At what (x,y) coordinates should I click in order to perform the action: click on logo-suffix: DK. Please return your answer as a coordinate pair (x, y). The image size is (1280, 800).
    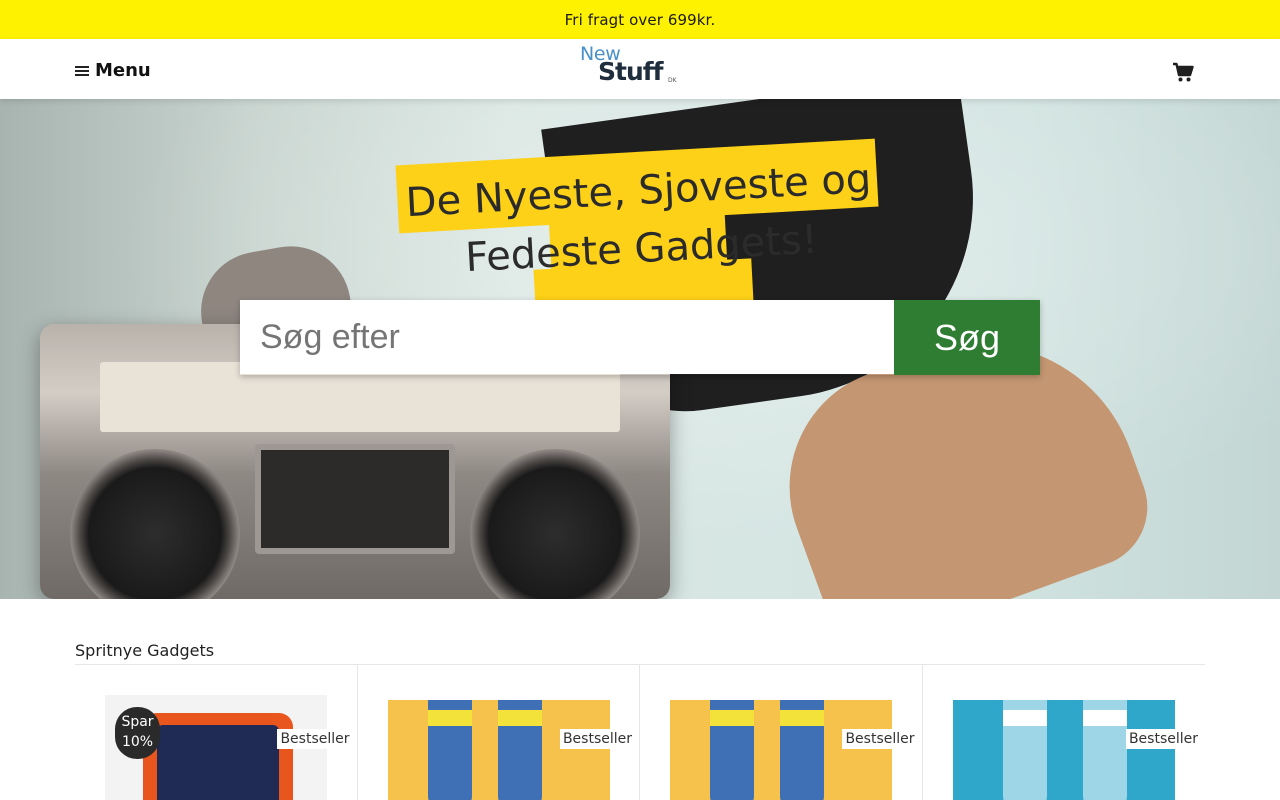
    Looking at the image, I should click on (672, 80).